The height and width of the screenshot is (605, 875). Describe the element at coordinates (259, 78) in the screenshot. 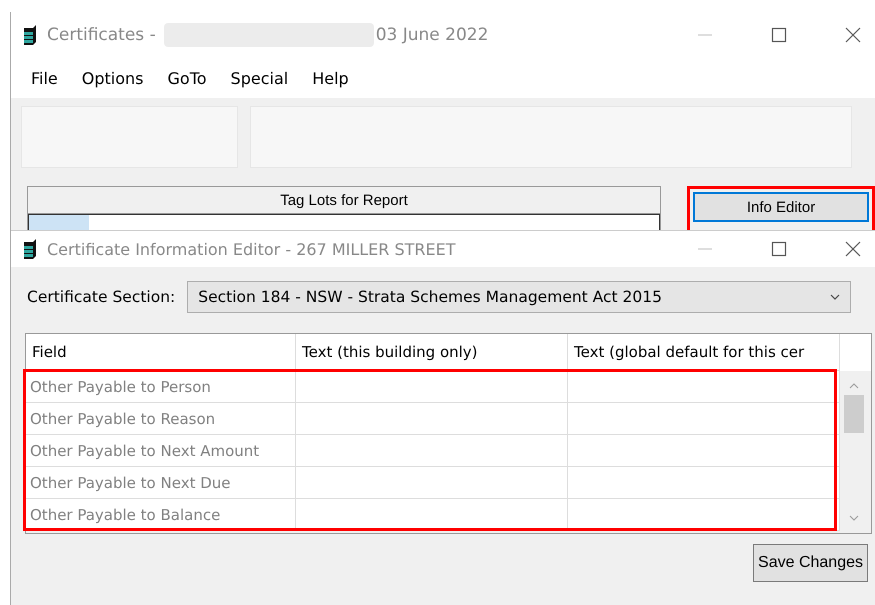

I see `menu-item: Special` at that location.